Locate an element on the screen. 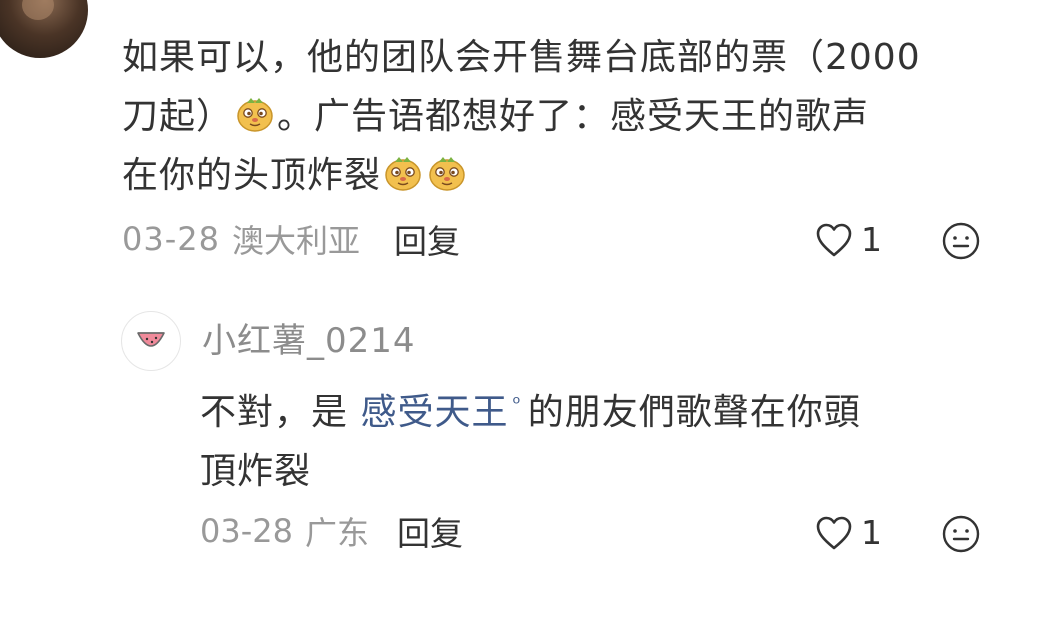  comment-line-3-text: 在你的头顶炸裂 is located at coordinates (252, 175).